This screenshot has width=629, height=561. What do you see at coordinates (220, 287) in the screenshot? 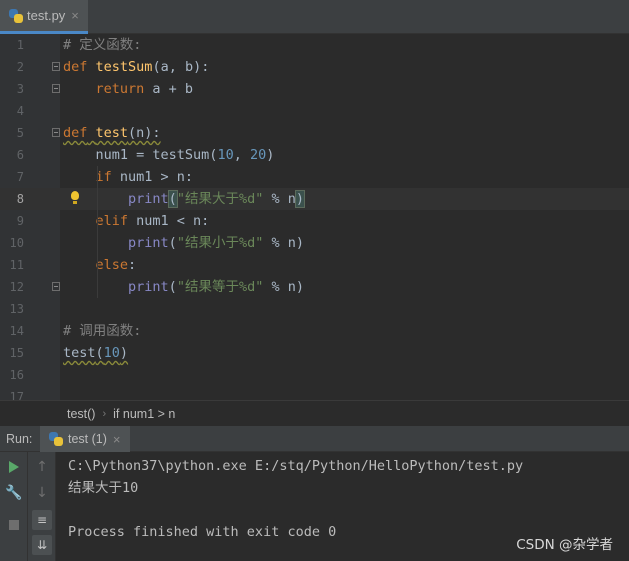
I see `string: "结果等于%d"` at bounding box center [220, 287].